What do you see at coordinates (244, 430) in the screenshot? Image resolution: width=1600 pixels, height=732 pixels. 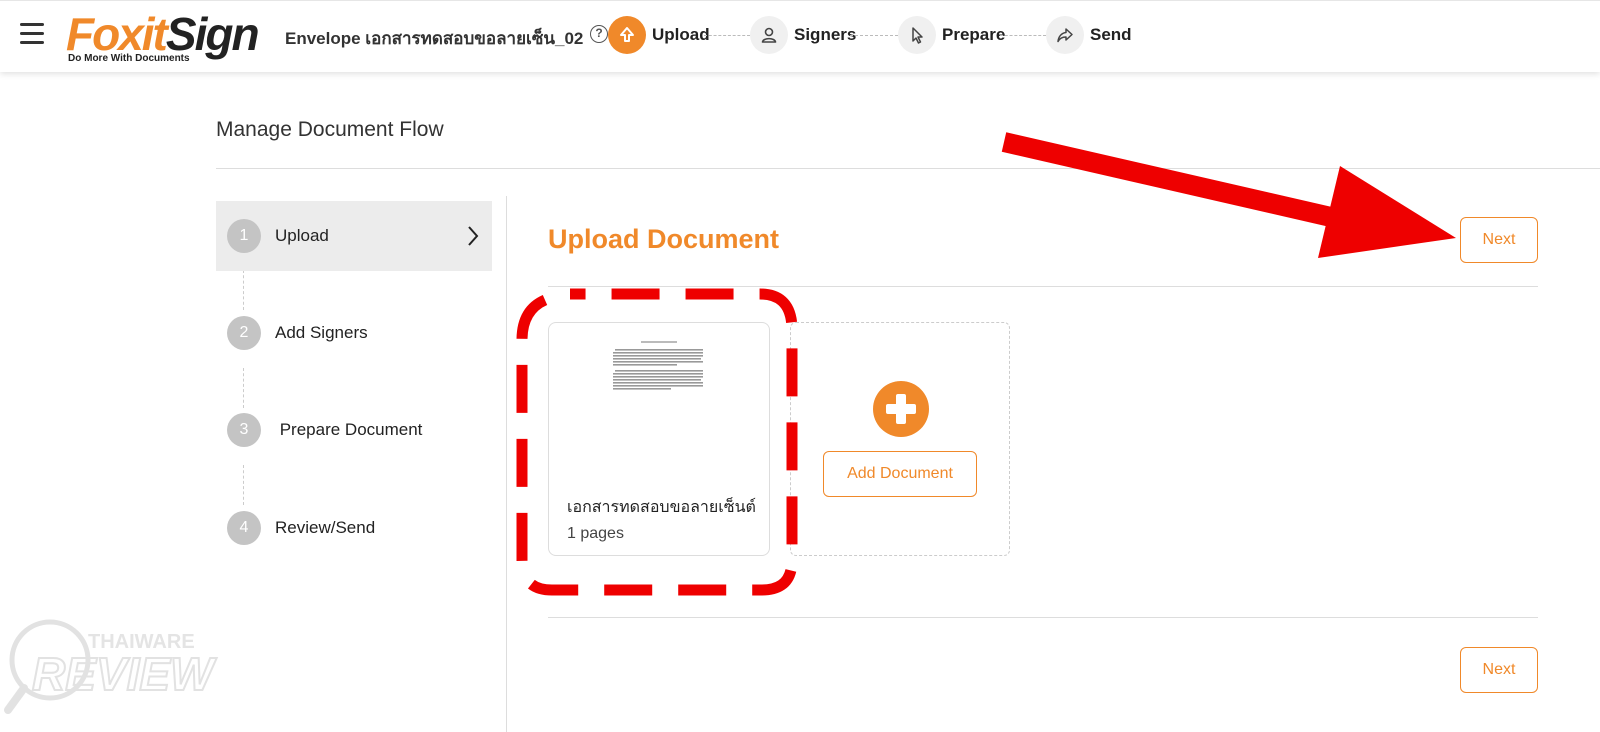 I see `nav-step-number: 3` at bounding box center [244, 430].